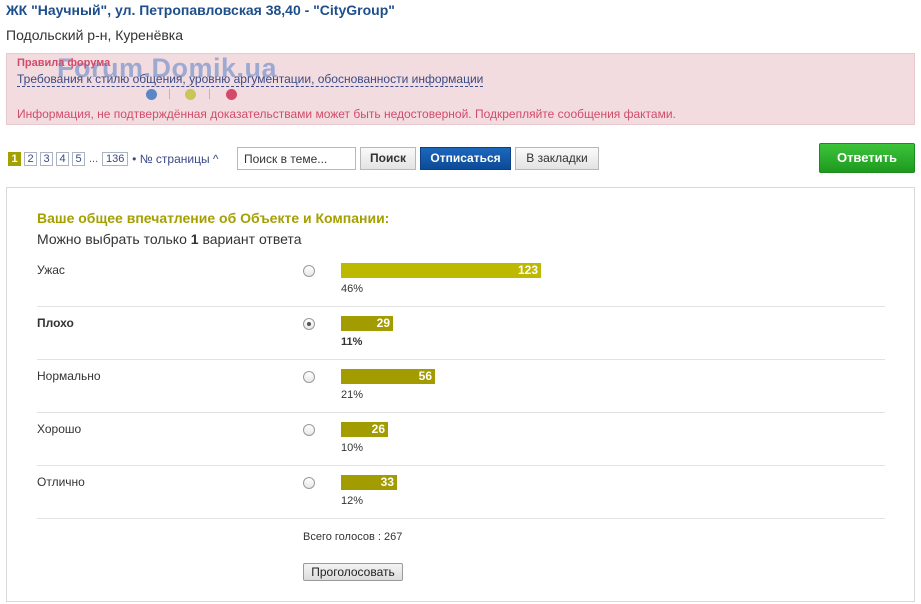 Image resolution: width=921 pixels, height=604 pixels. Describe the element at coordinates (64, 63) in the screenshot. I see `rules-heading: Правила форума` at that location.